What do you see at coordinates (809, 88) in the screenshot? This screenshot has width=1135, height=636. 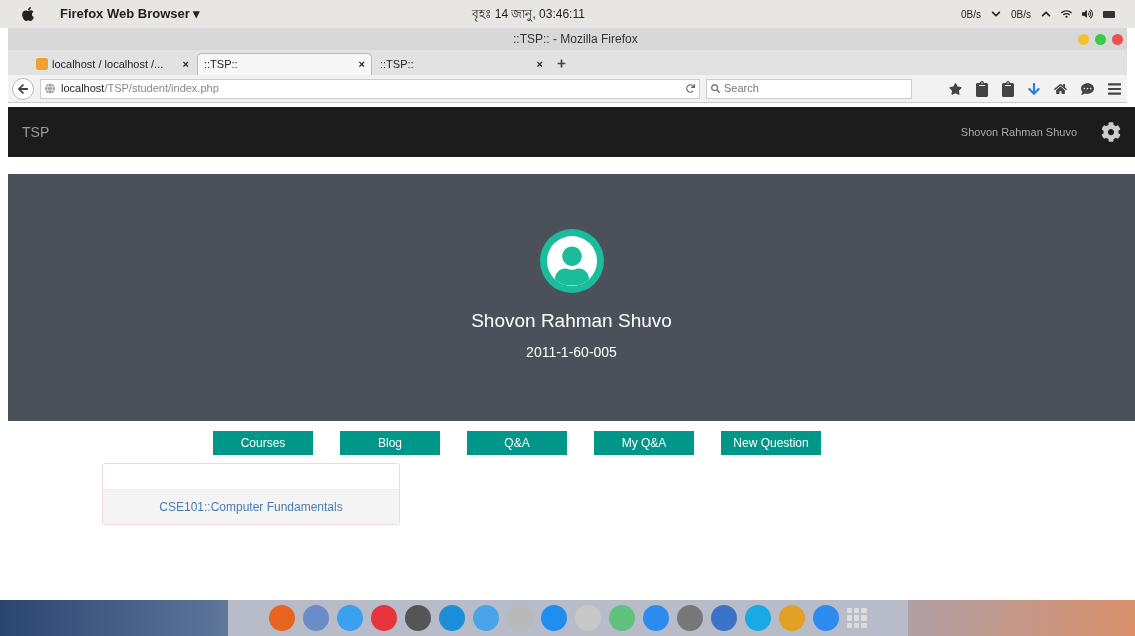 I see `search-field: Search` at bounding box center [809, 88].